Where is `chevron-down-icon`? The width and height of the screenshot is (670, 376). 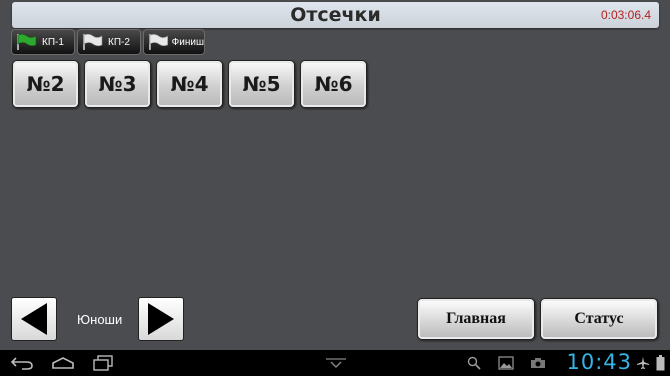 chevron-down-icon is located at coordinates (336, 363).